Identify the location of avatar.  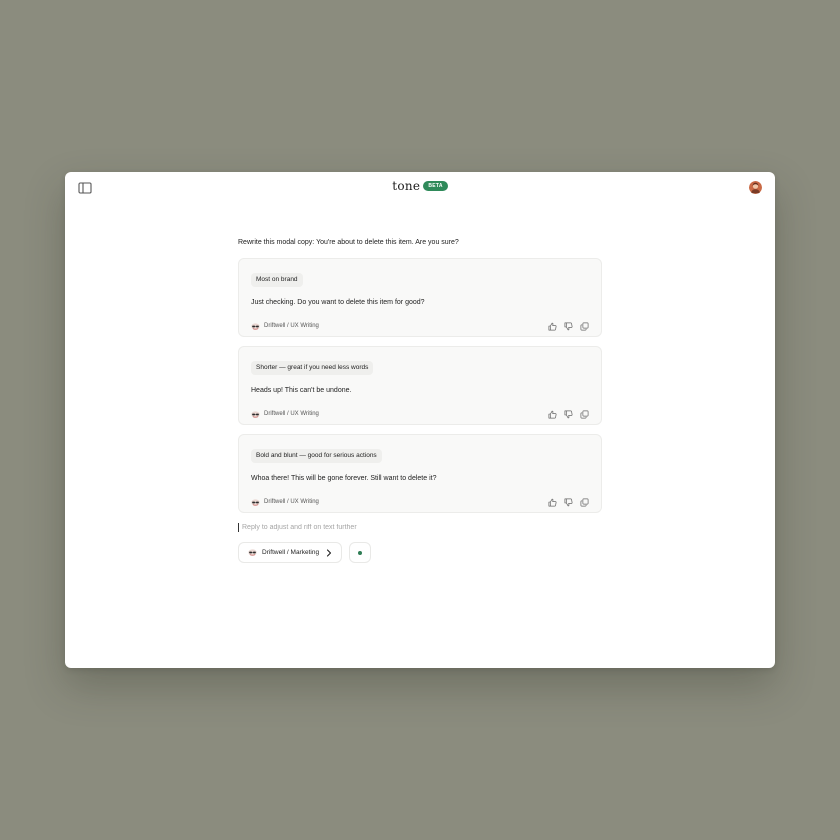
(755, 187).